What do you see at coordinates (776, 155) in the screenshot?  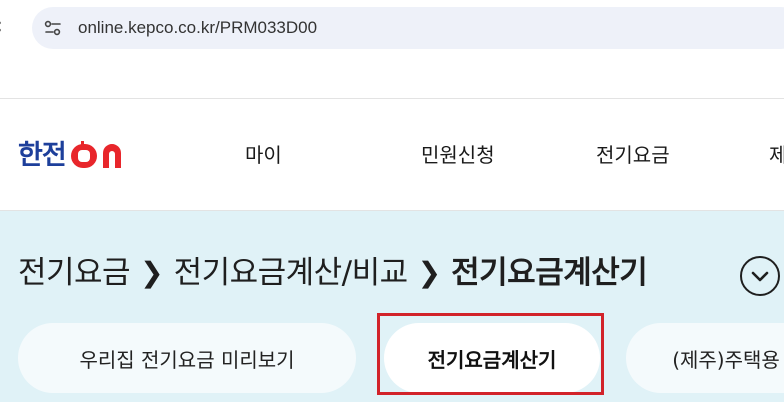 I see `nav-item-partial: 제` at bounding box center [776, 155].